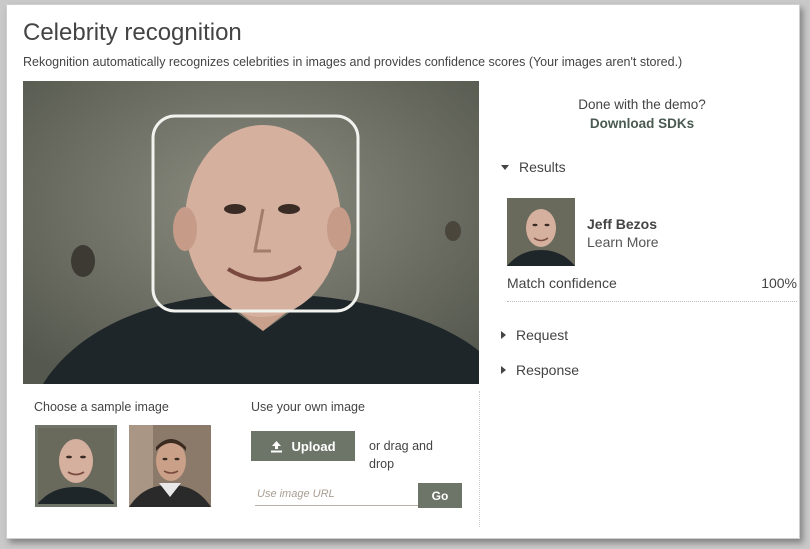  I want to click on response-label: Response, so click(548, 370).